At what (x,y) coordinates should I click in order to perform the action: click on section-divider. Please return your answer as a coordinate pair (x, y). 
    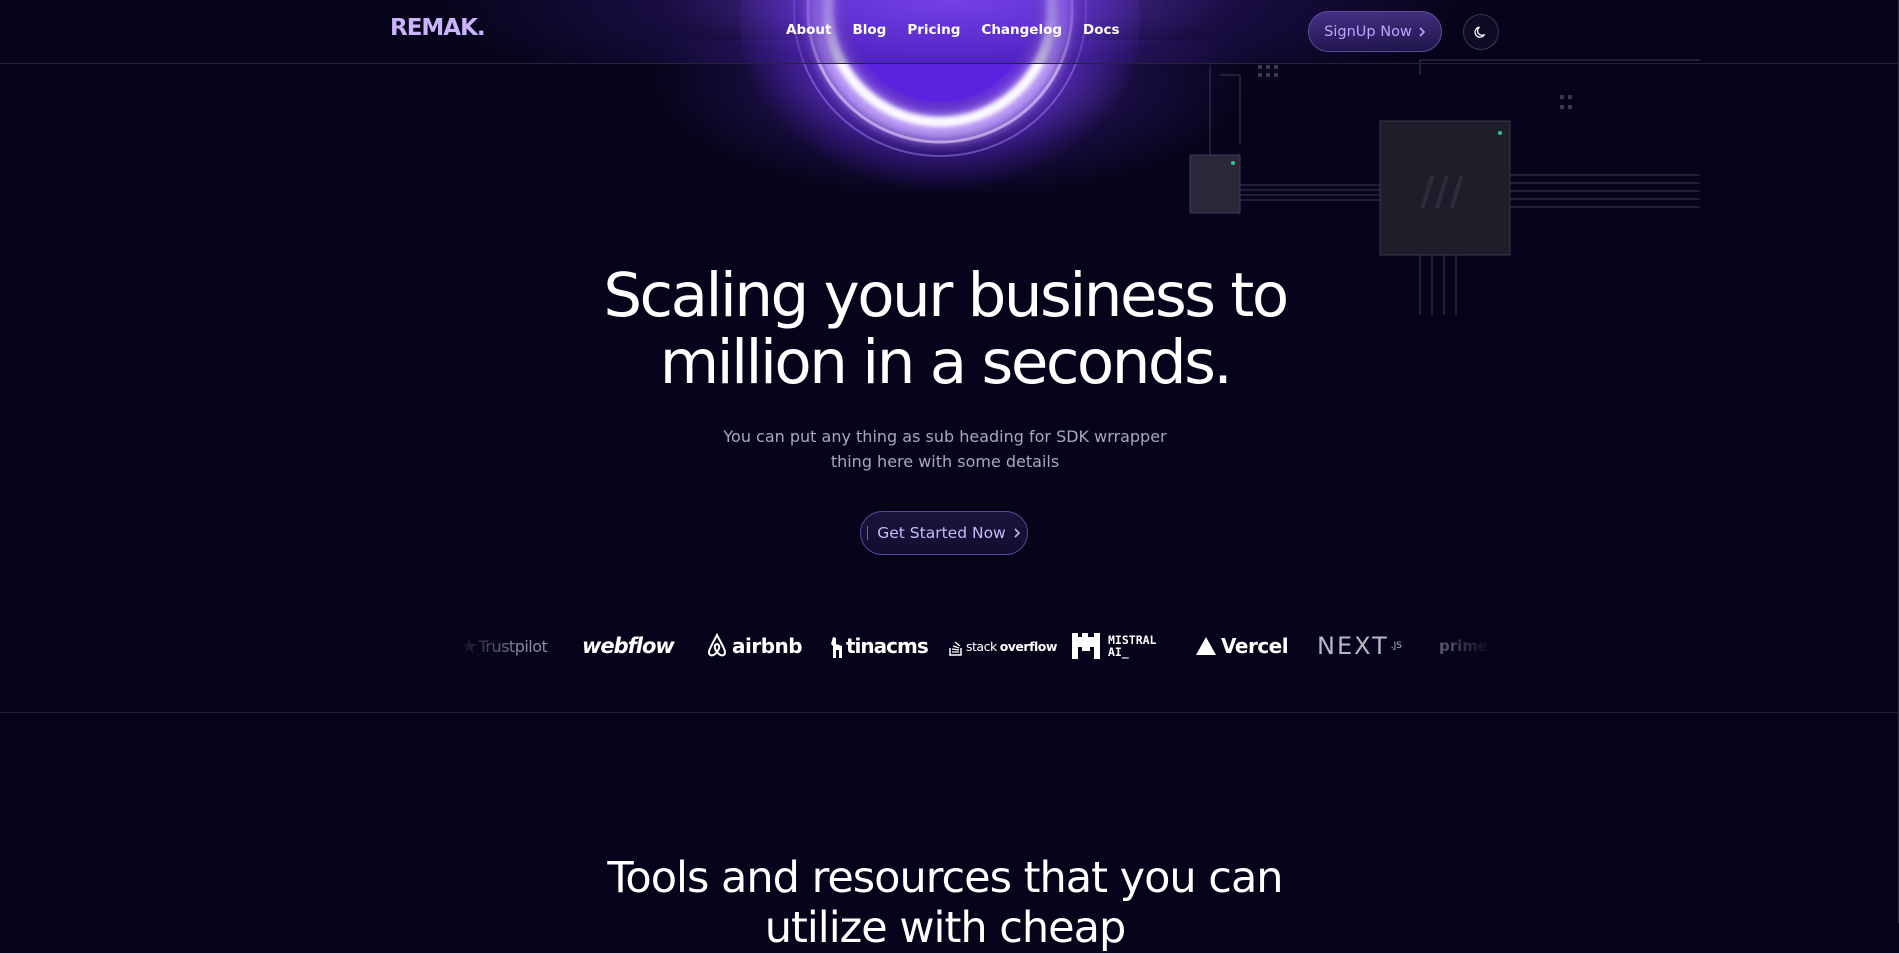
    Looking at the image, I should click on (949, 712).